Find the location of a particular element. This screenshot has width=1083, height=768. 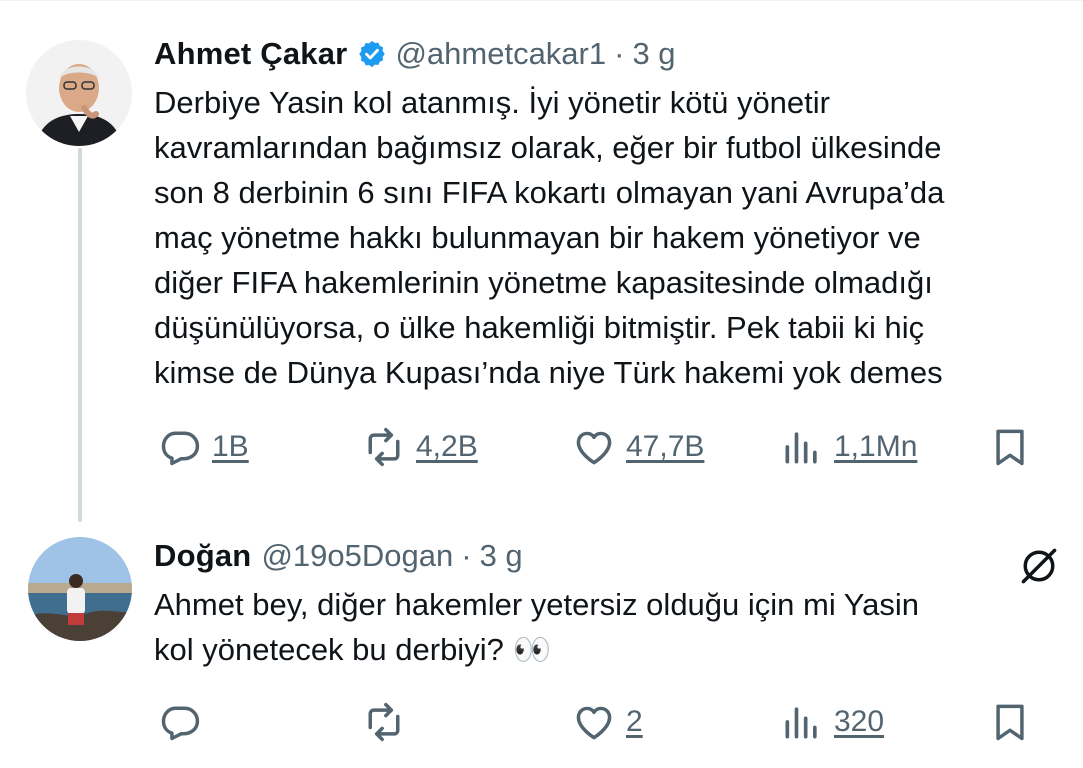

repost-button is located at coordinates (389, 722).